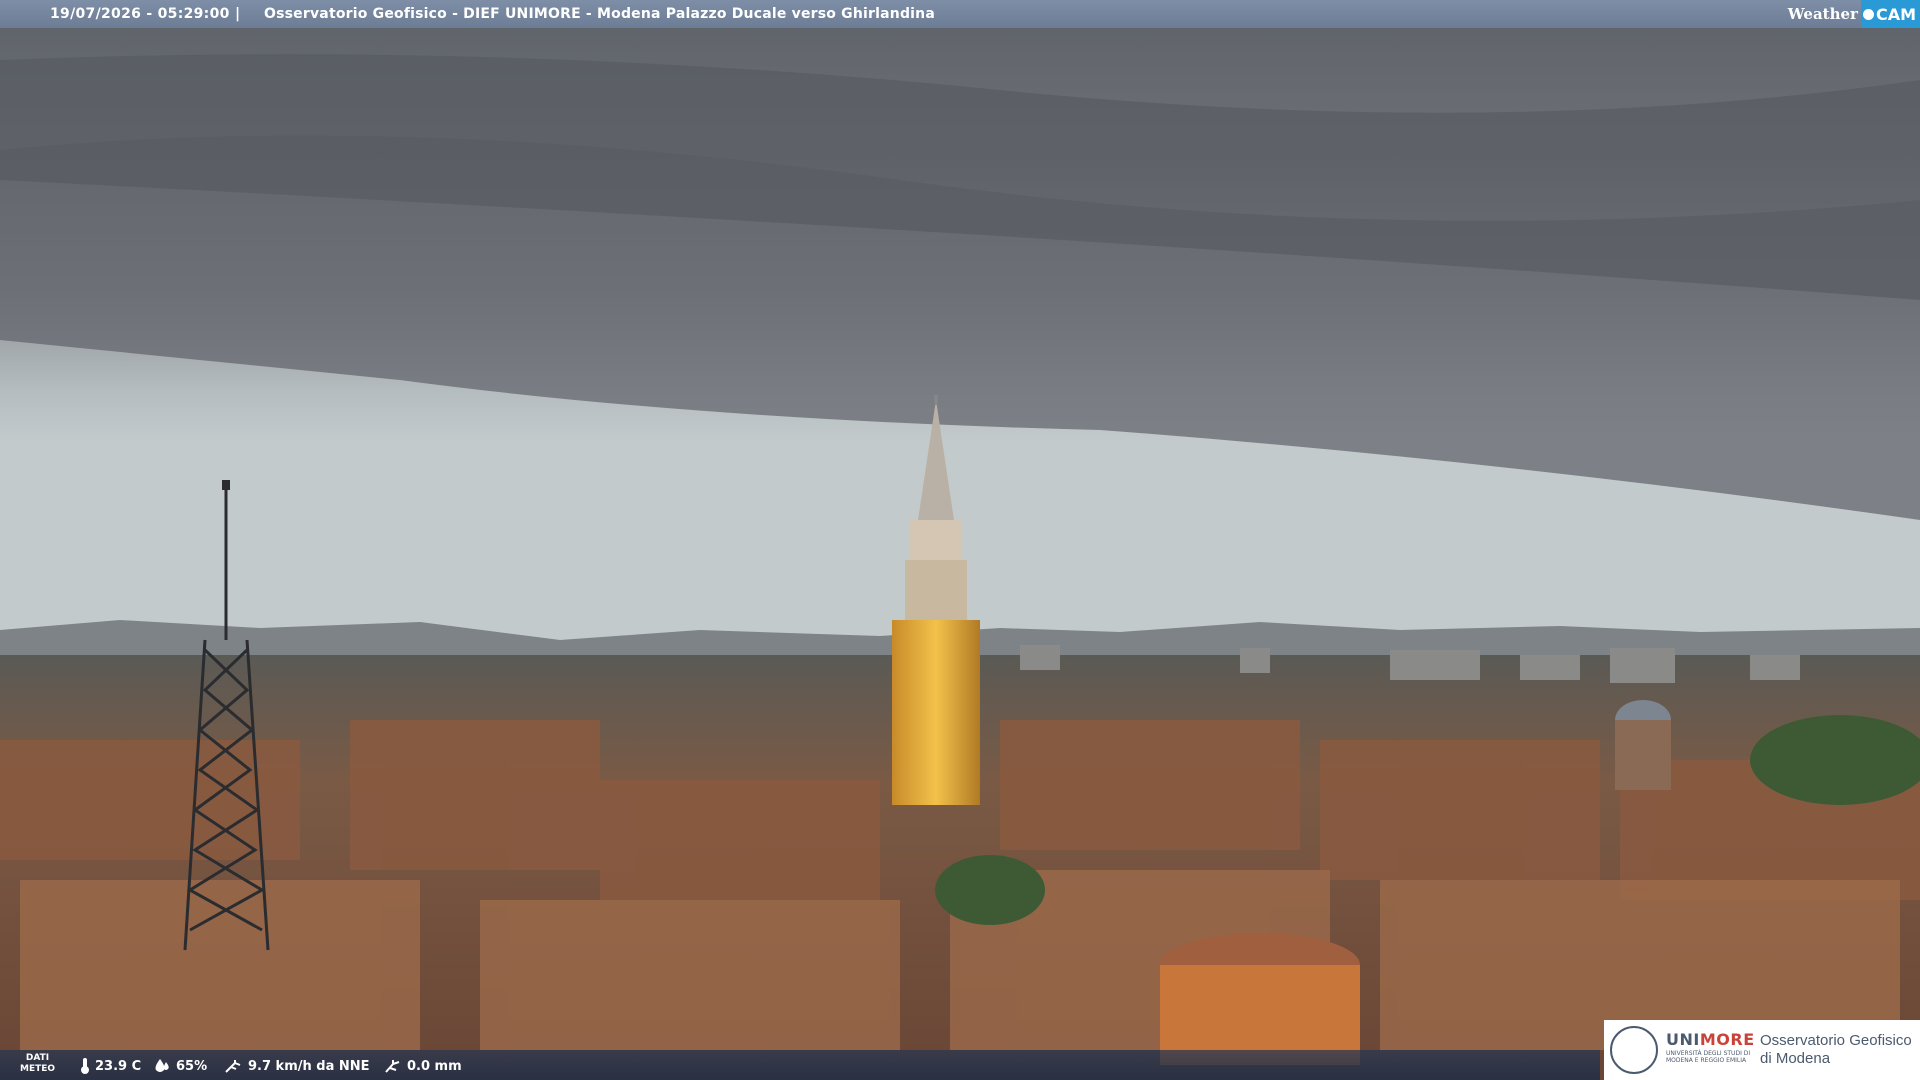  What do you see at coordinates (37, 1058) in the screenshot?
I see `weather-data-label-line1: DATI` at bounding box center [37, 1058].